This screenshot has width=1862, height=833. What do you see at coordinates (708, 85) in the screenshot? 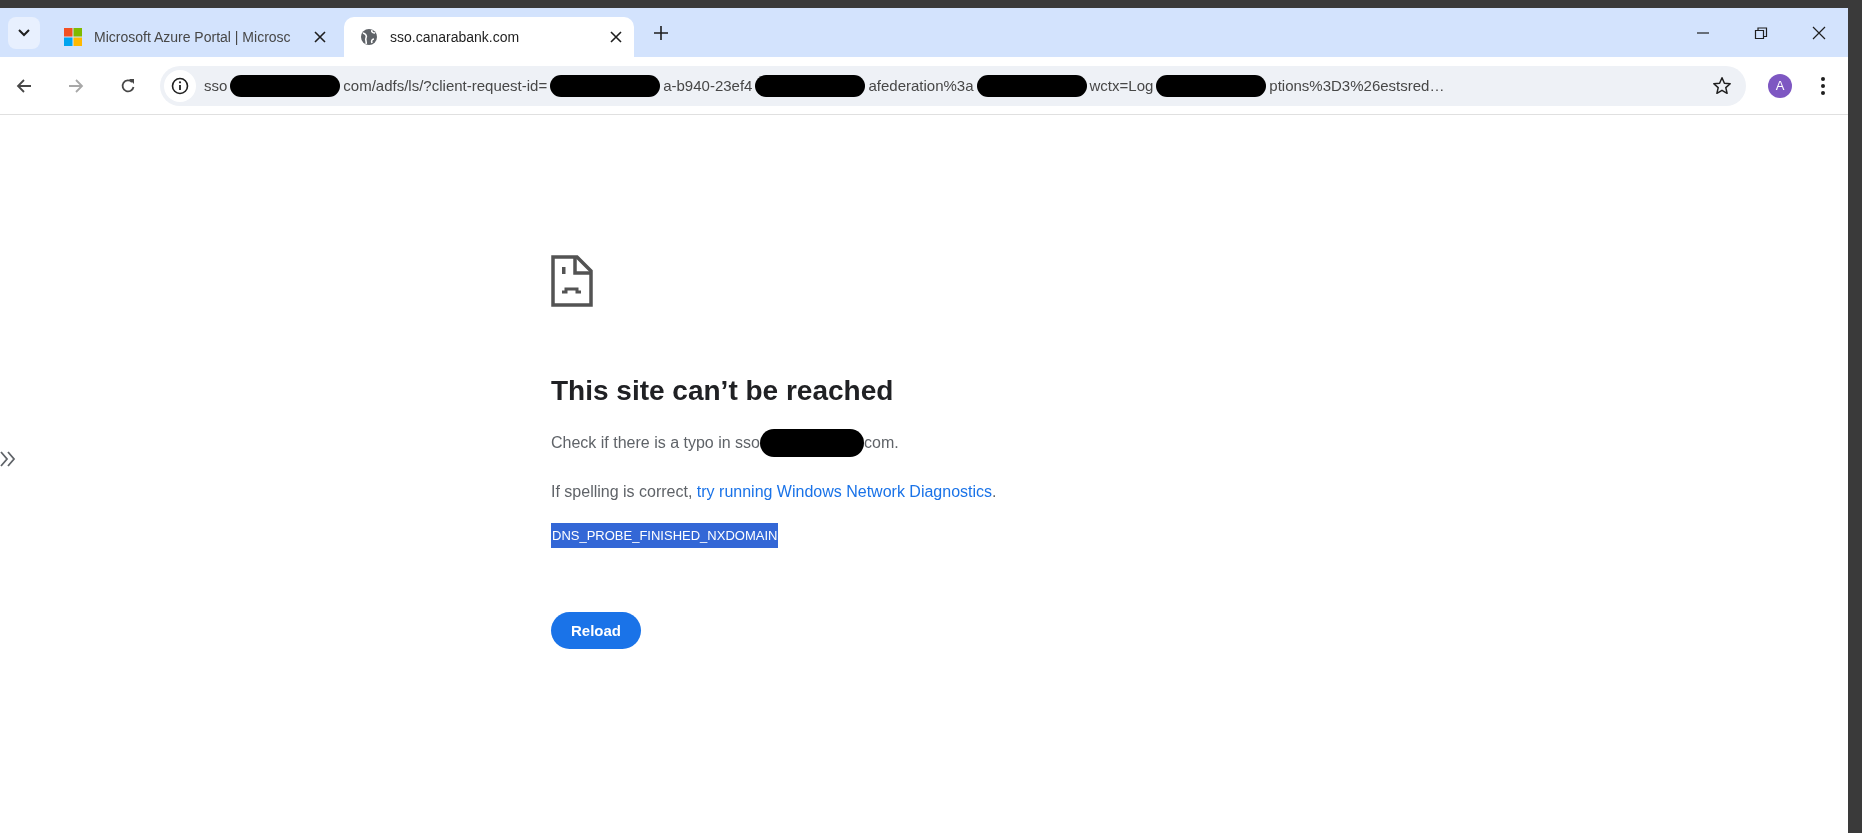
I see `url-text: a-b940-23ef4` at bounding box center [708, 85].